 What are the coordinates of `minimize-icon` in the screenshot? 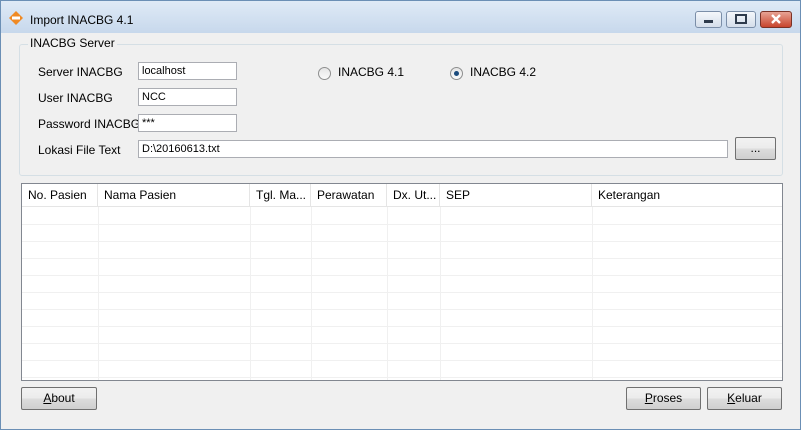 It's located at (708, 21).